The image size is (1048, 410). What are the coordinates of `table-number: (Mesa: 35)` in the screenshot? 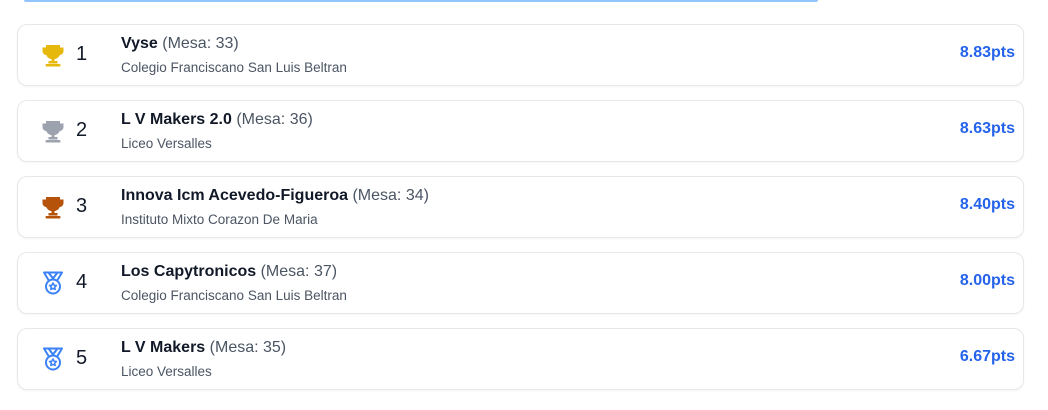 It's located at (248, 347).